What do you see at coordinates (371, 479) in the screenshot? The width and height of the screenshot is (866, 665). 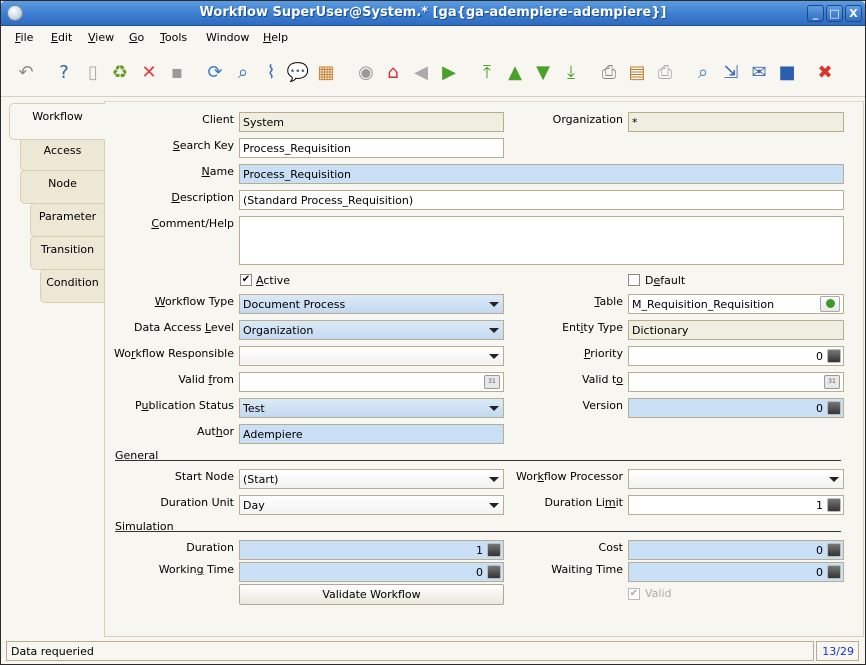 I see `start-node-select: (Start)` at bounding box center [371, 479].